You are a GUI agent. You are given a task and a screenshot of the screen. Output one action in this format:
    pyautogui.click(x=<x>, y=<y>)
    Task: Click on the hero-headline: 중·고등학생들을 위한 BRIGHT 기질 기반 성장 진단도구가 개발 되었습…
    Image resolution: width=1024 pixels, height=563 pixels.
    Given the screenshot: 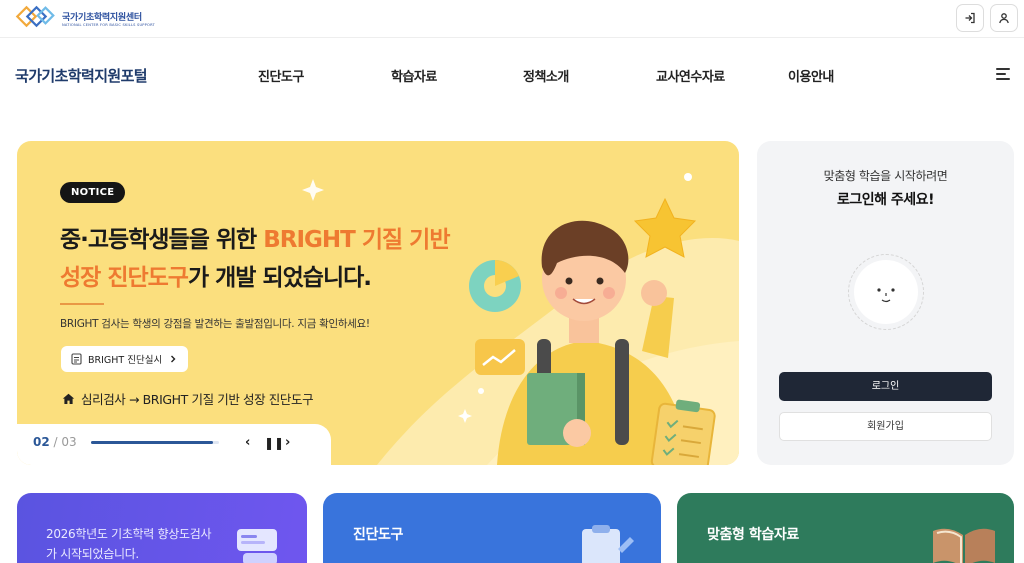 What is the action you would take?
    pyautogui.click(x=255, y=259)
    